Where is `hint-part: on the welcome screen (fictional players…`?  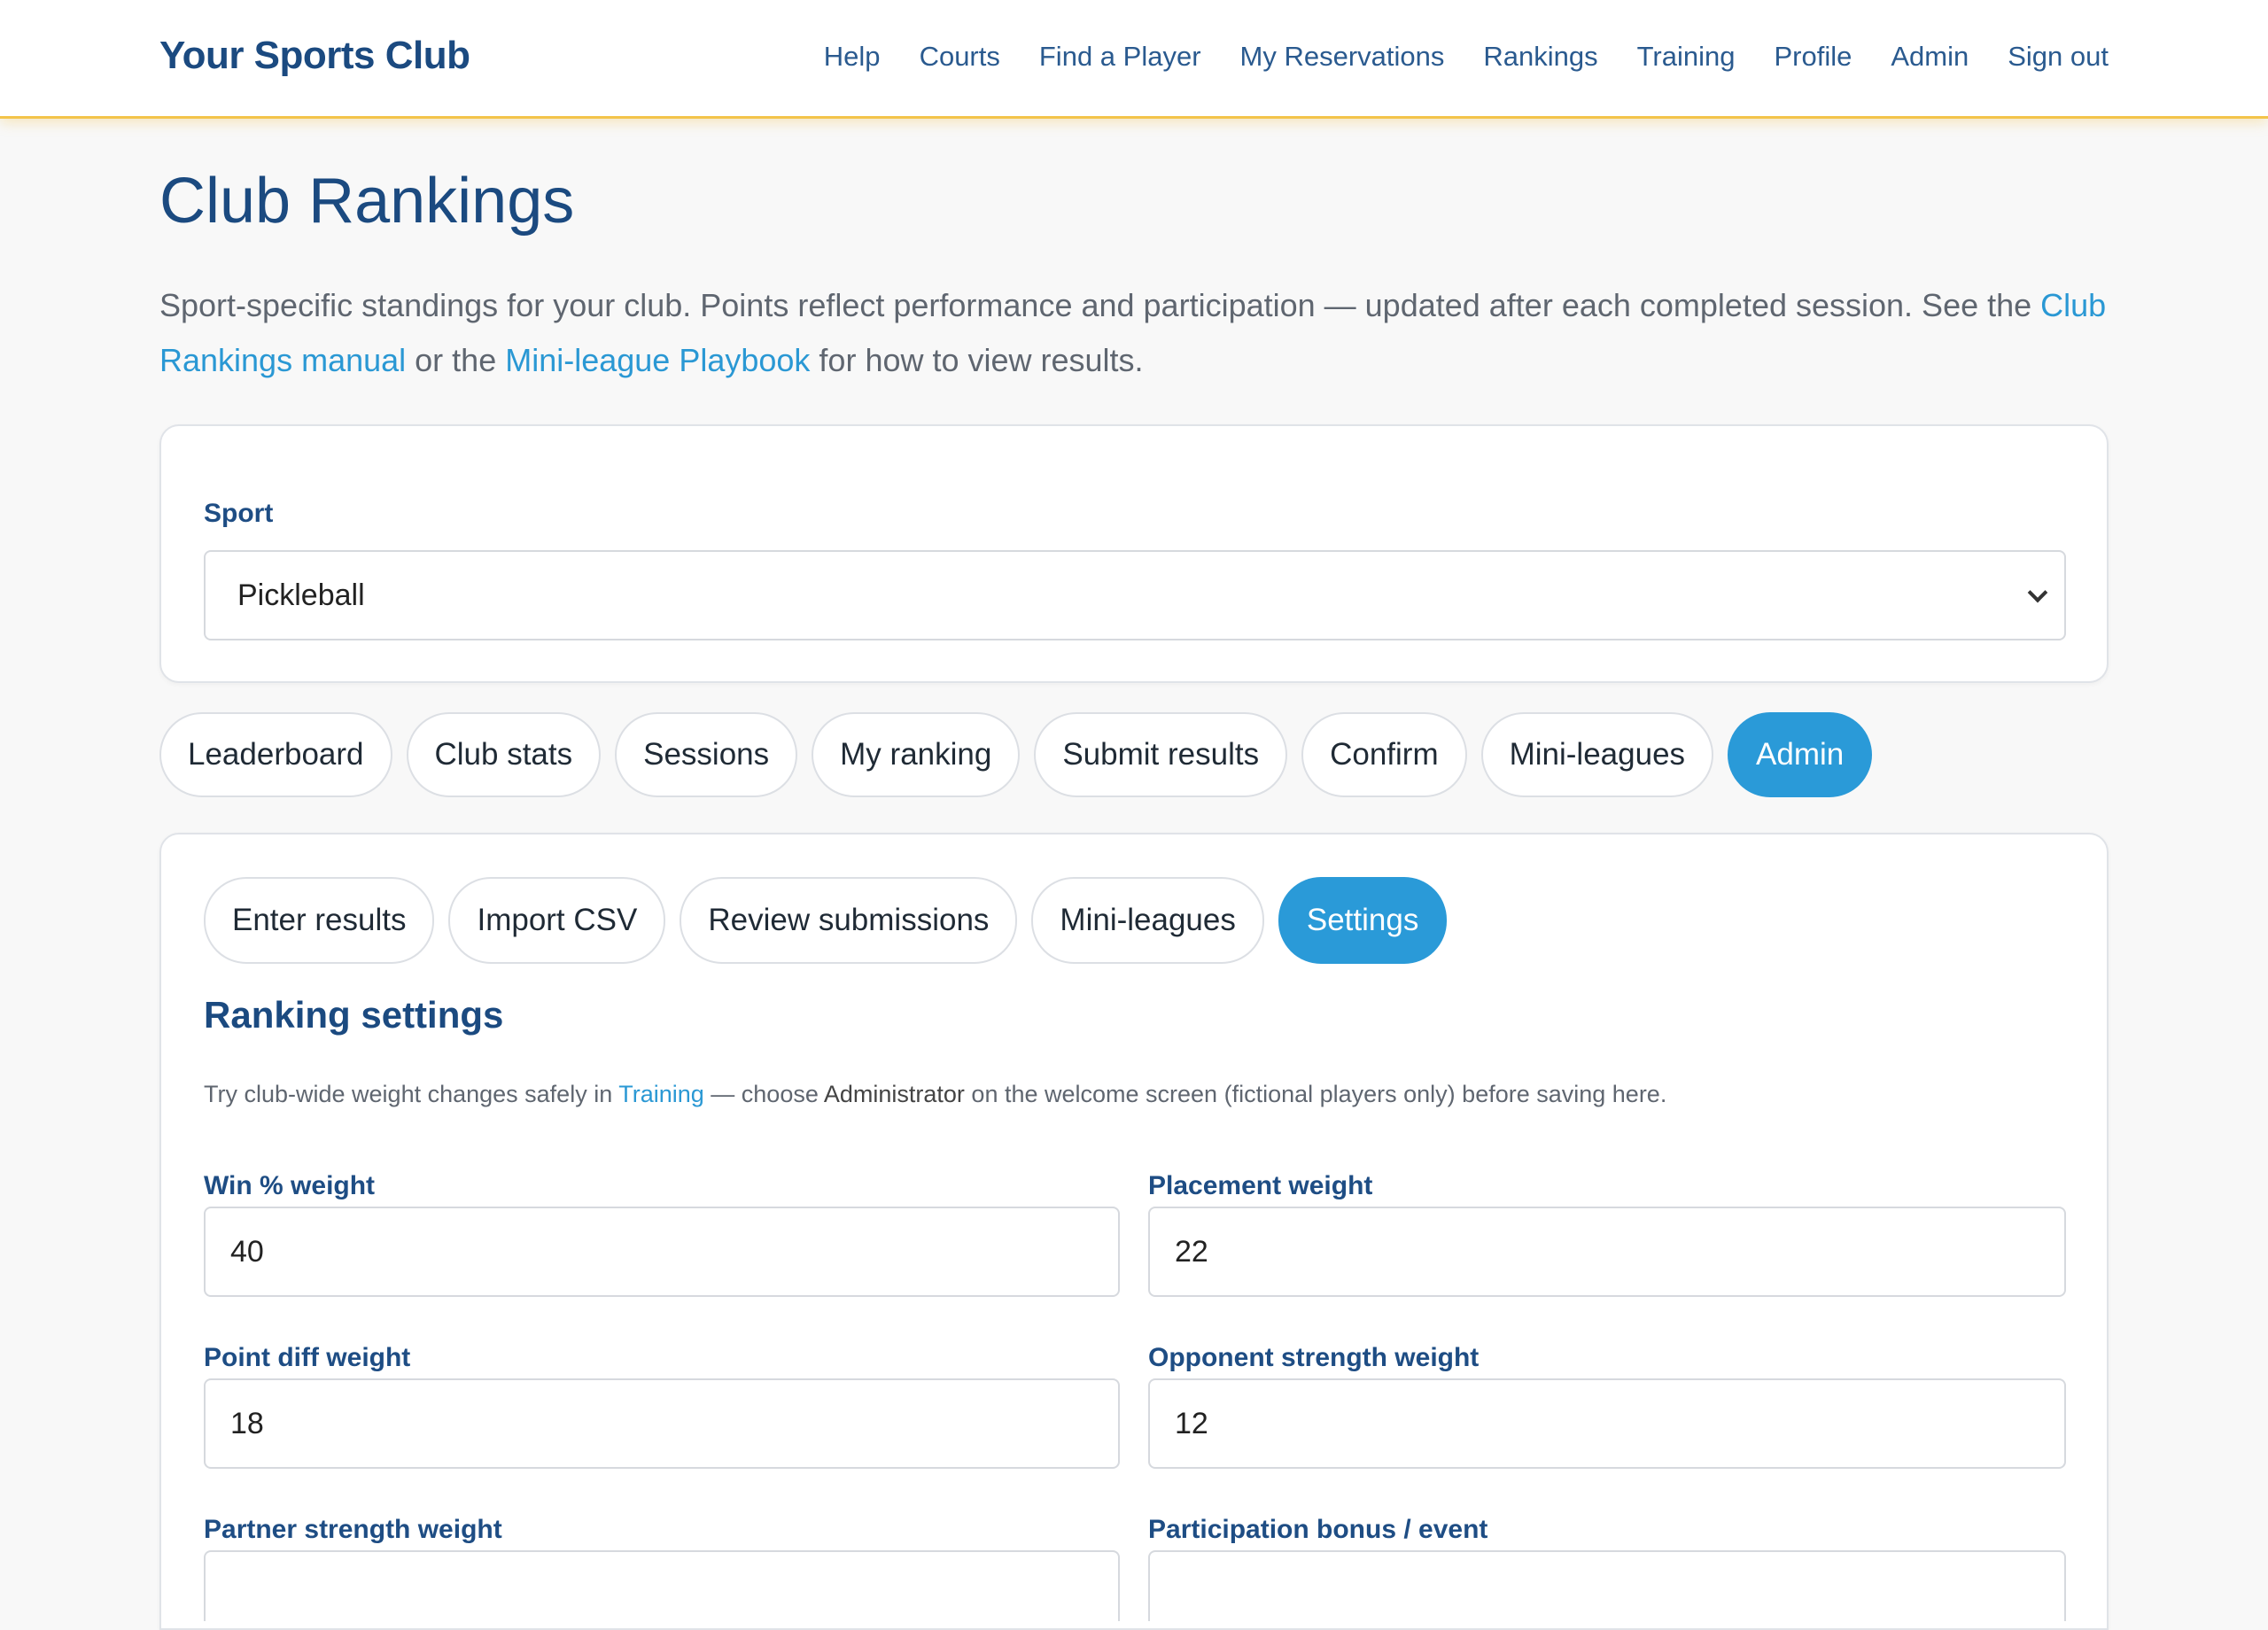 hint-part: on the welcome screen (fictional players… is located at coordinates (1315, 1094).